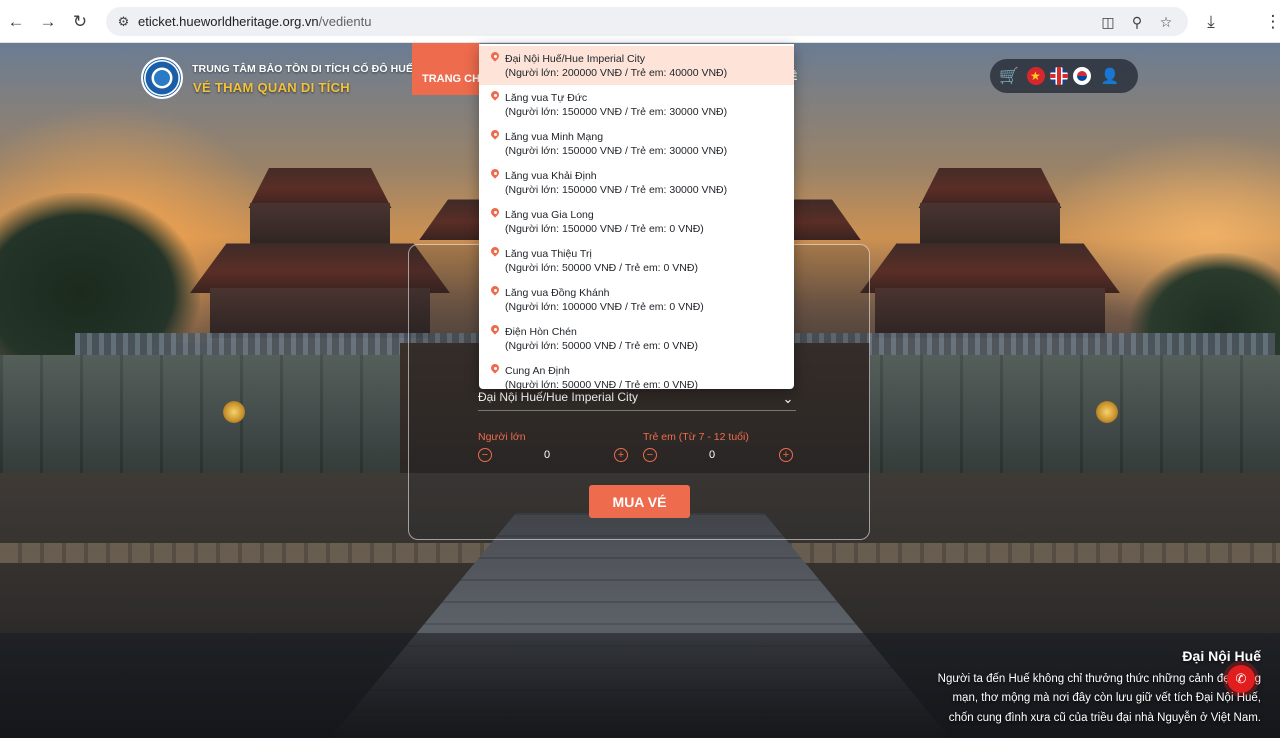  I want to click on dropdown-item-price: (Người lớn: 150000 VNĐ / Trẻ em: 0 VNĐ), so click(604, 229).